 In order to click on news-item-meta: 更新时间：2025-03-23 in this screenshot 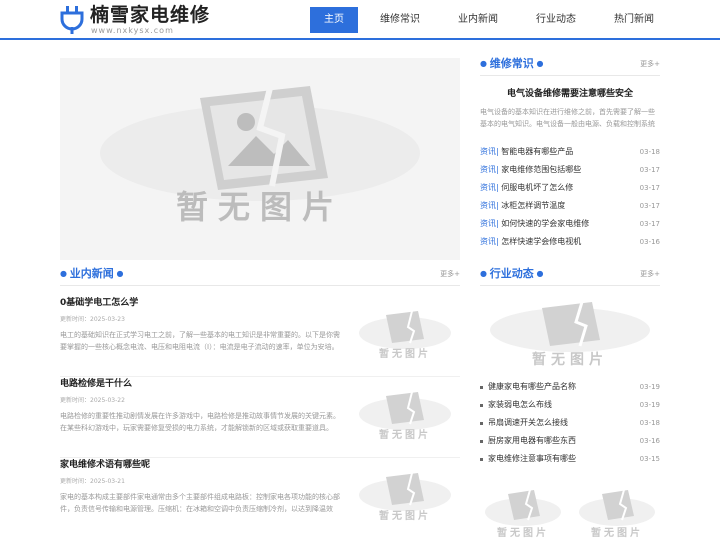, I will do `click(92, 319)`.